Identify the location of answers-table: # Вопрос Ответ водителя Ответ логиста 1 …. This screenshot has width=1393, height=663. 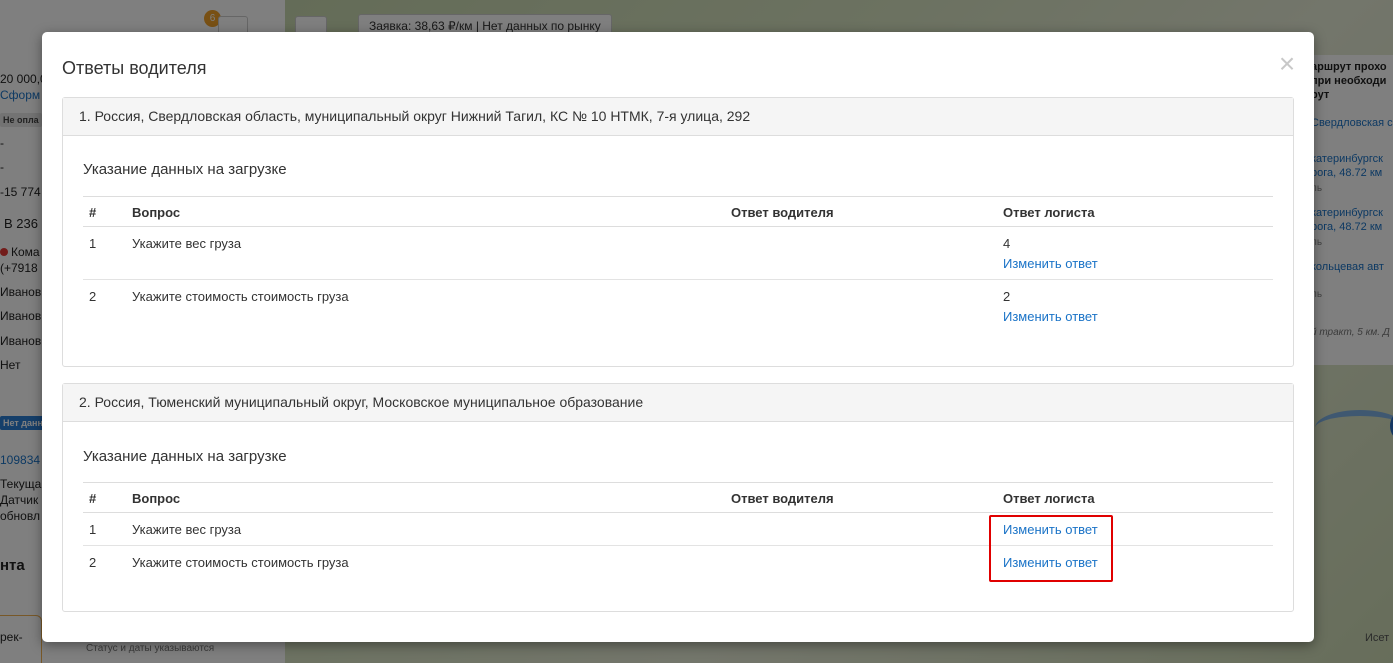
(678, 530).